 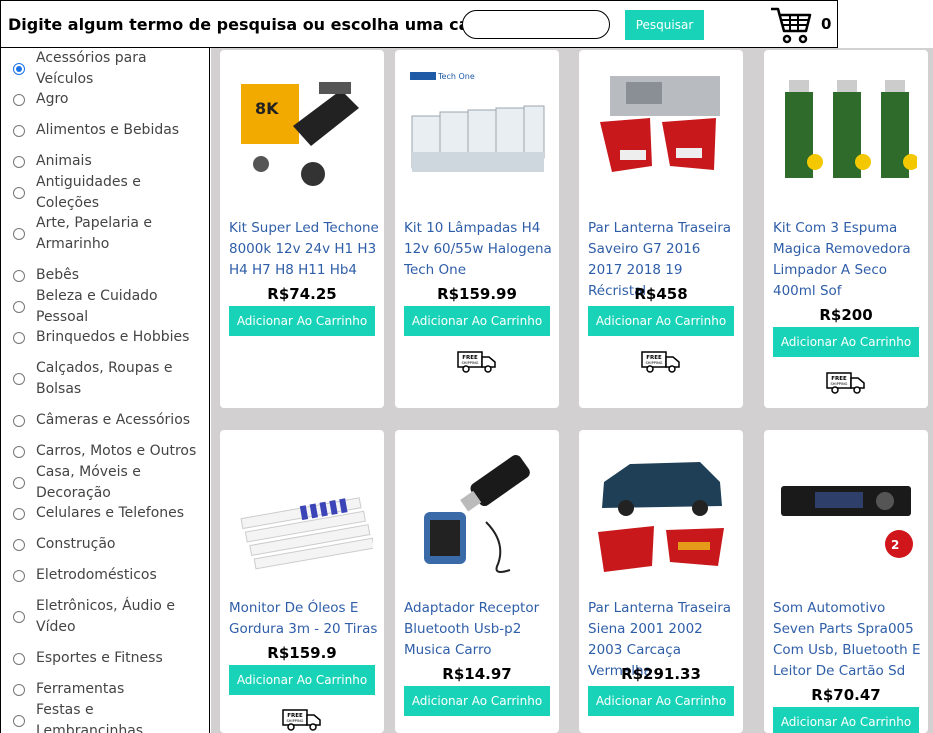 What do you see at coordinates (477, 513) in the screenshot?
I see `bluetooth-adapter-image` at bounding box center [477, 513].